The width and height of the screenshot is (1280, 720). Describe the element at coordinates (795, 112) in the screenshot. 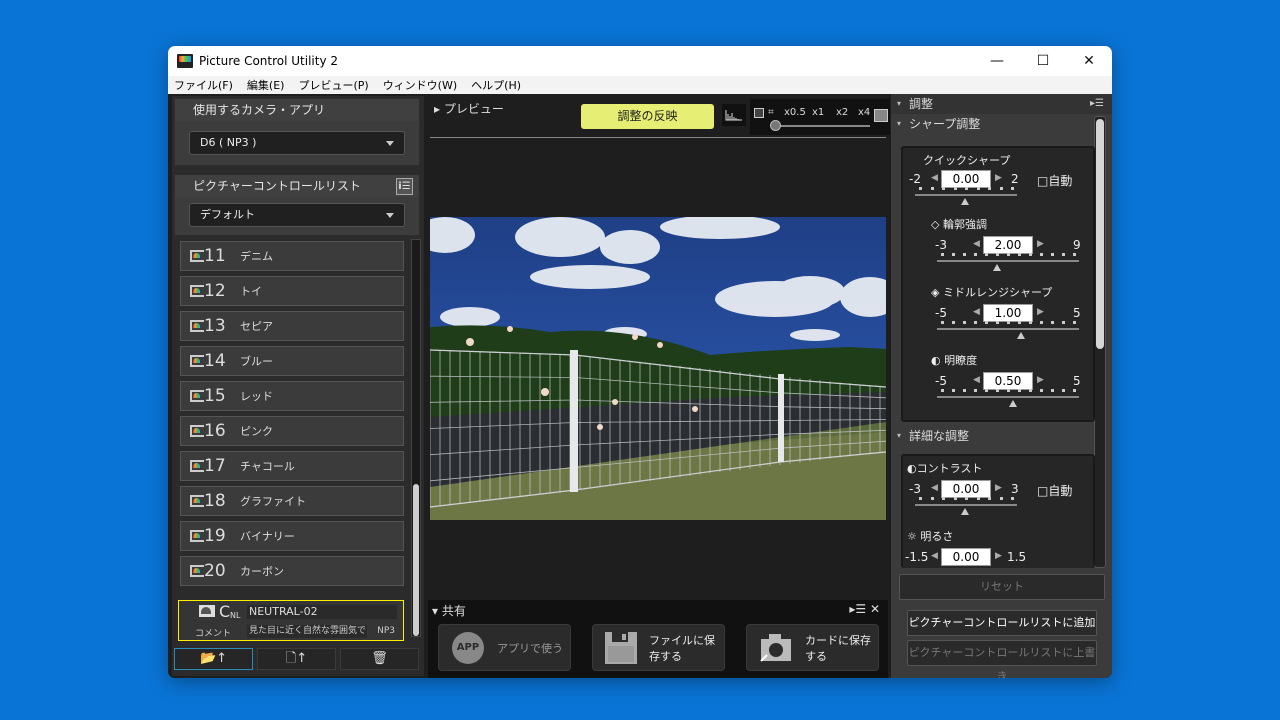

I see `zoom-0-5: x0.5` at that location.